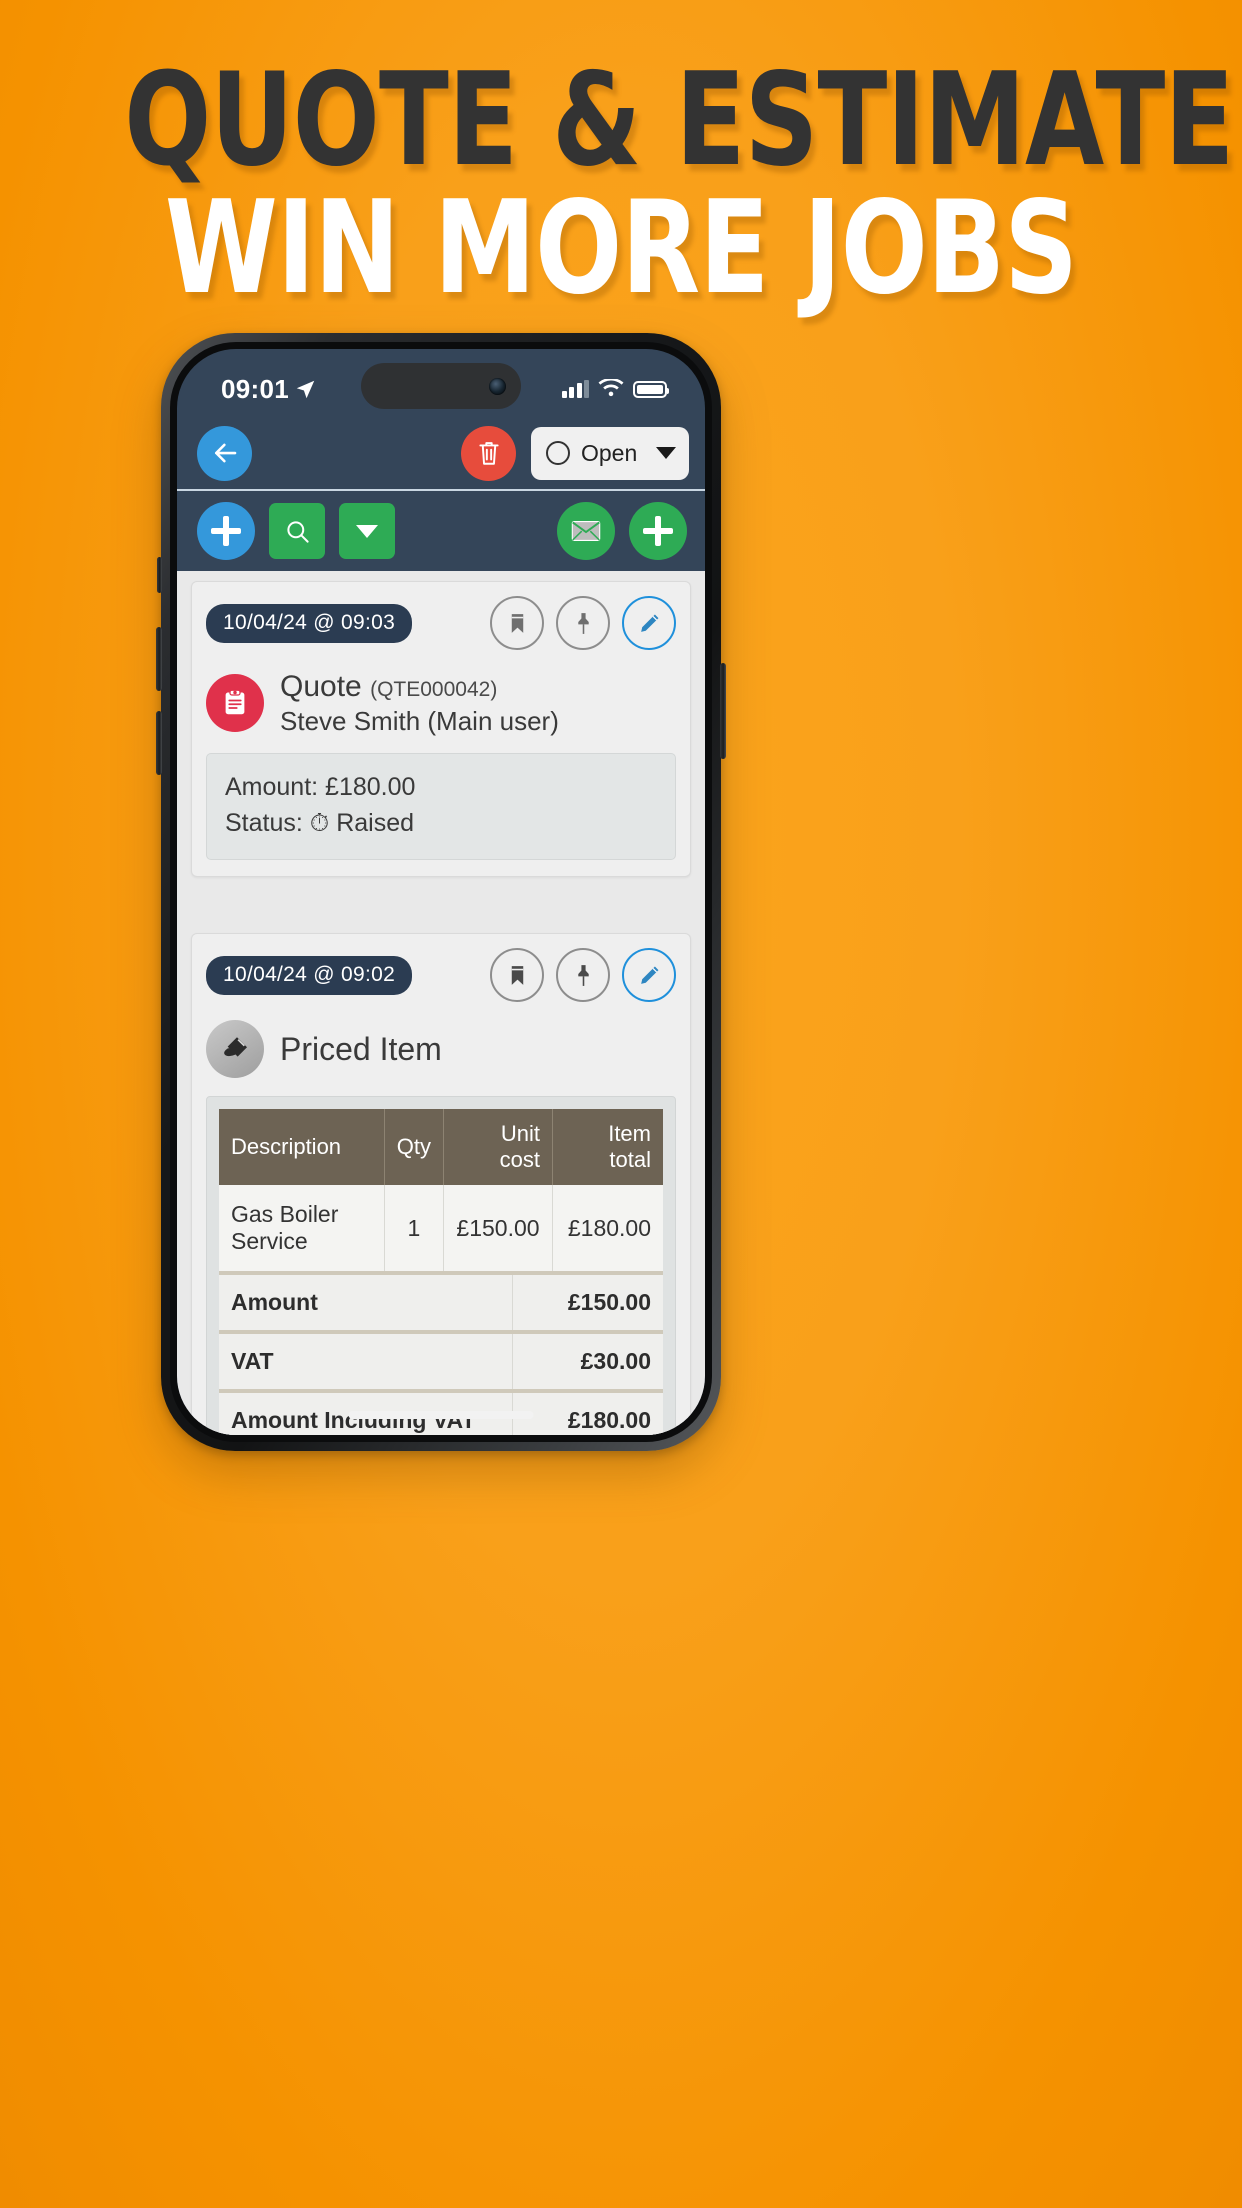 The width and height of the screenshot is (1242, 2208). What do you see at coordinates (441, 913) in the screenshot?
I see `card-gap` at bounding box center [441, 913].